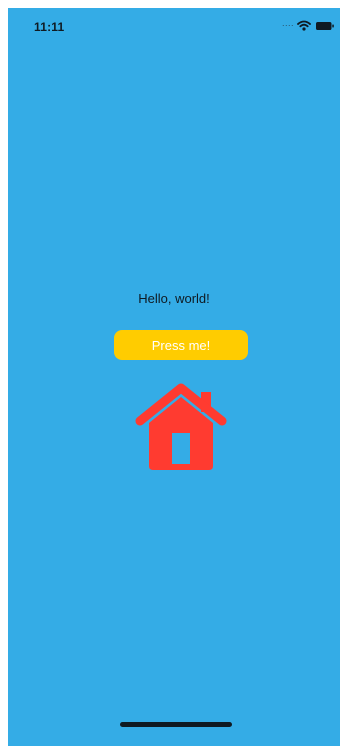 This screenshot has width=348, height=753. I want to click on status-time: 11:11, so click(49, 27).